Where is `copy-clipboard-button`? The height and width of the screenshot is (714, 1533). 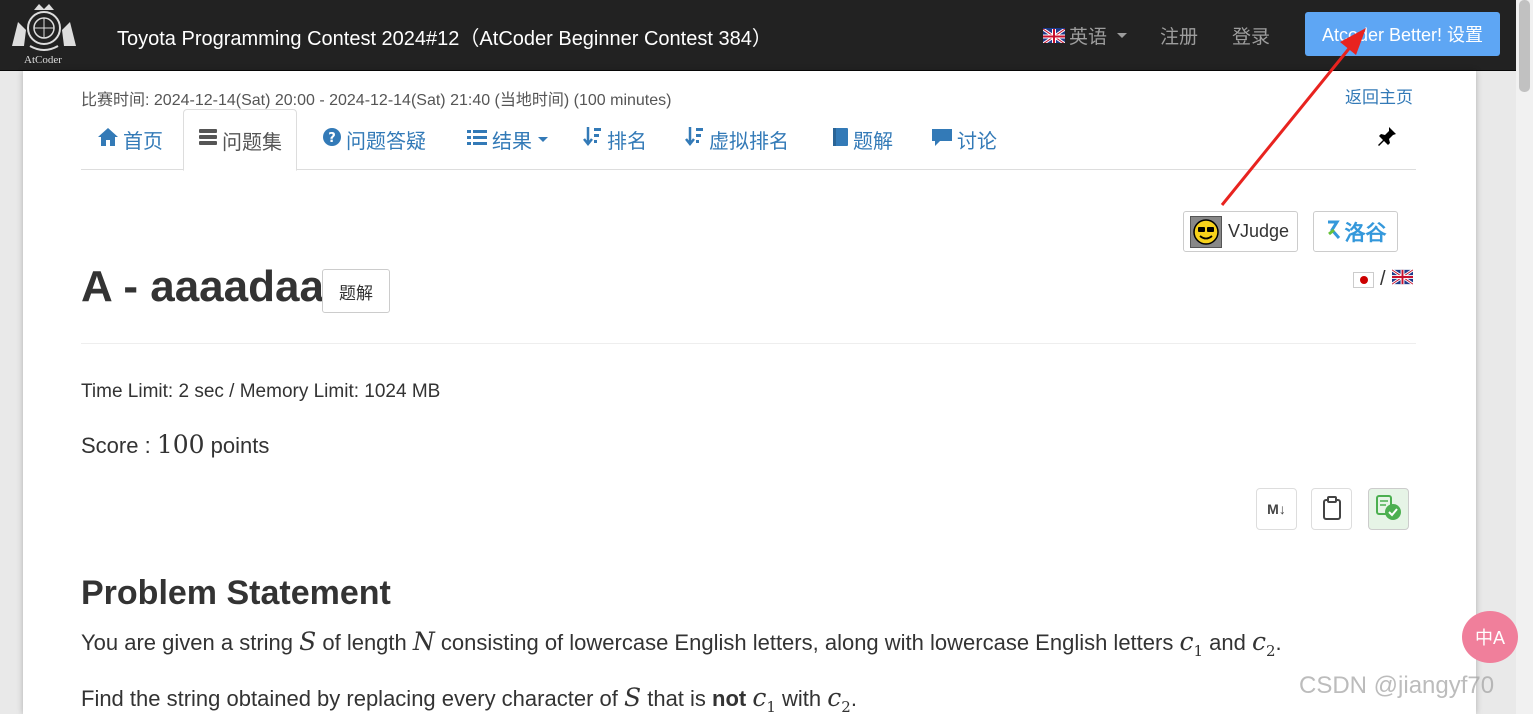
copy-clipboard-button is located at coordinates (1331, 509).